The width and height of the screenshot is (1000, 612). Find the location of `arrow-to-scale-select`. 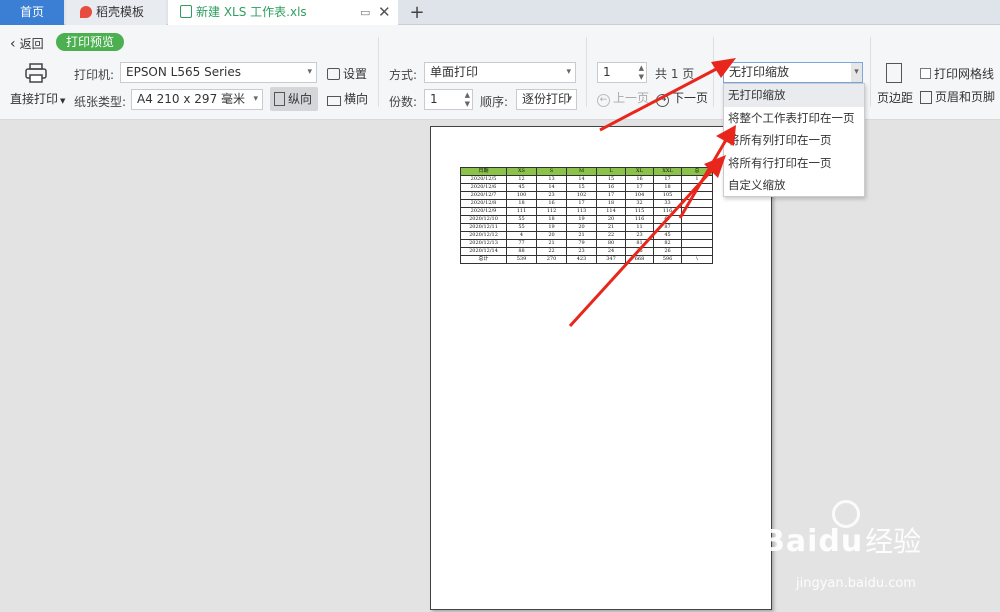

arrow-to-scale-select is located at coordinates (661, 98).